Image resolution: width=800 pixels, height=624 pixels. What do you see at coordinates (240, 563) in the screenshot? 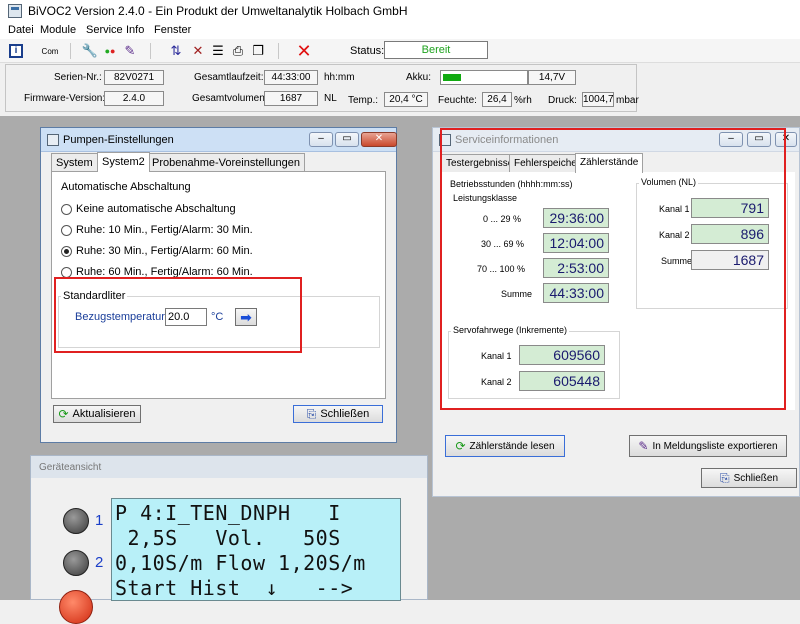
I see `lcd-line: 0,10S/m Flow 1,20S/m` at bounding box center [240, 563].